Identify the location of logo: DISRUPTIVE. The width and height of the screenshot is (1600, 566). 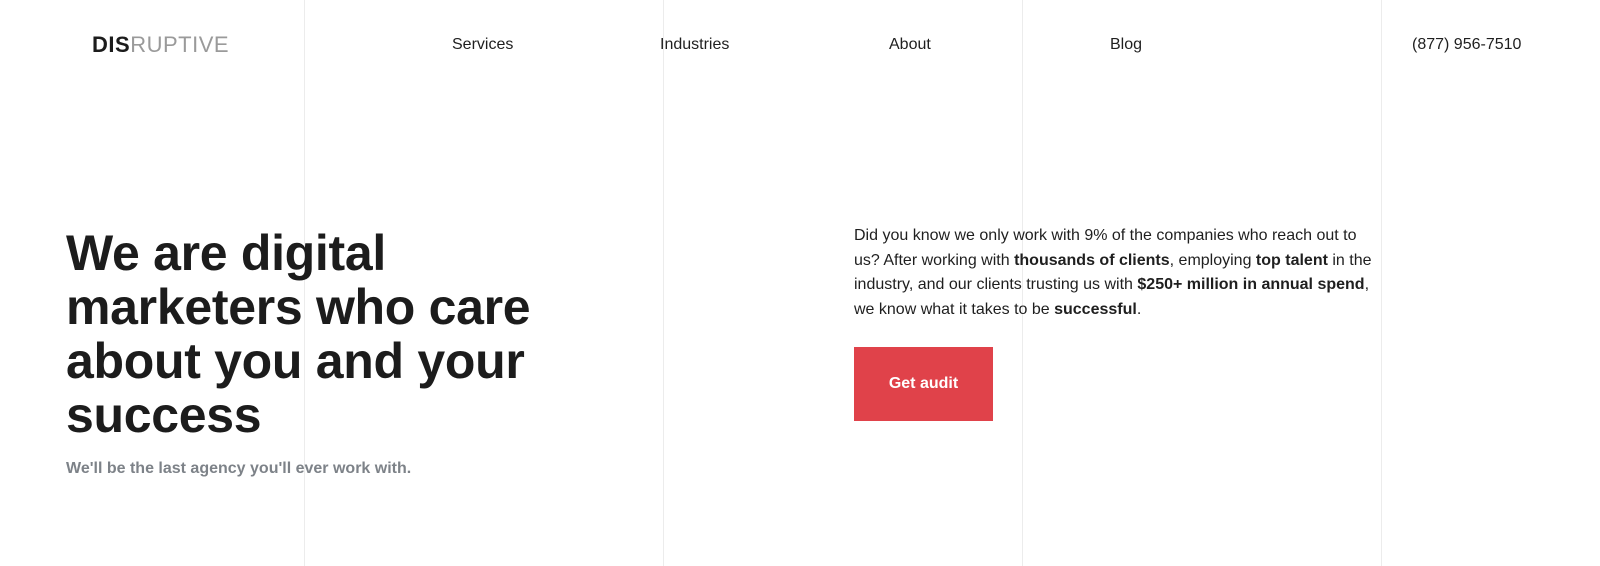
(160, 45).